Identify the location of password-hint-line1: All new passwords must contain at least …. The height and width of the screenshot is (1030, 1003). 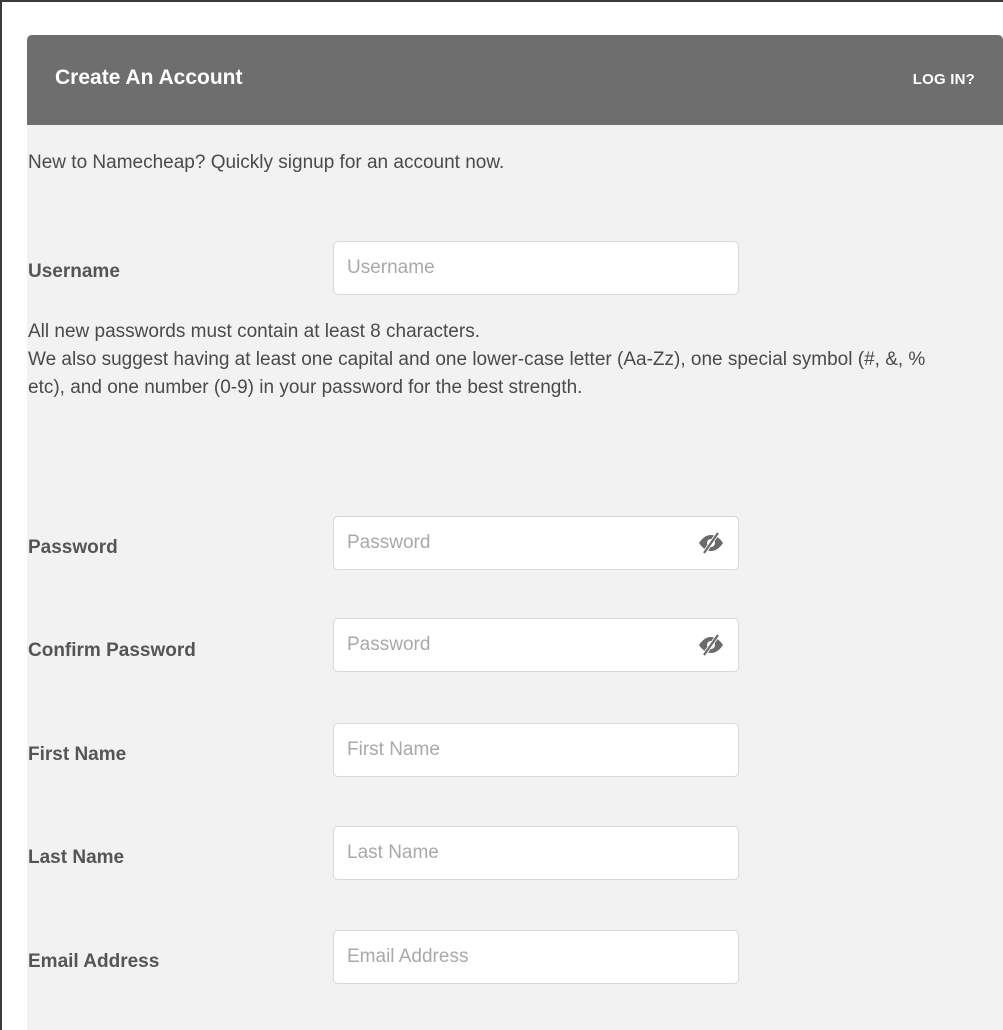
(254, 331).